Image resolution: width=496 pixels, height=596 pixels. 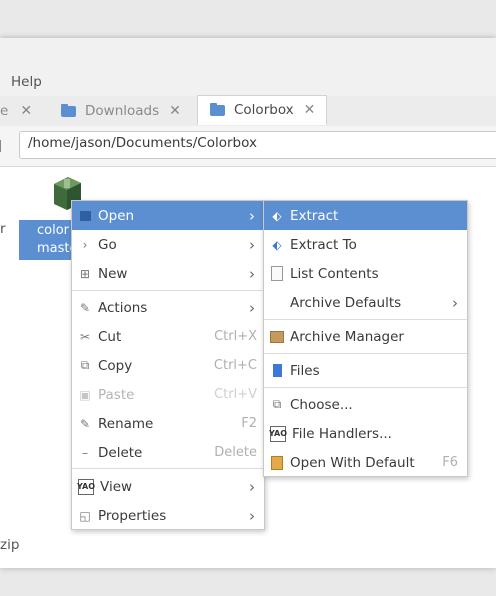 I want to click on extract-icon: ⬖, so click(x=277, y=215).